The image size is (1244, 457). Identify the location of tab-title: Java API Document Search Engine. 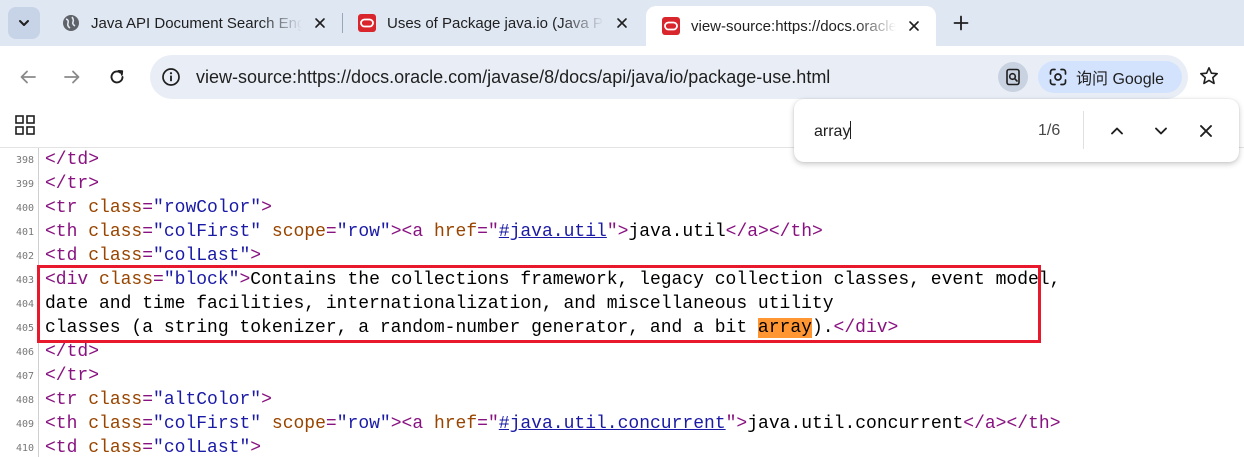
(196, 23).